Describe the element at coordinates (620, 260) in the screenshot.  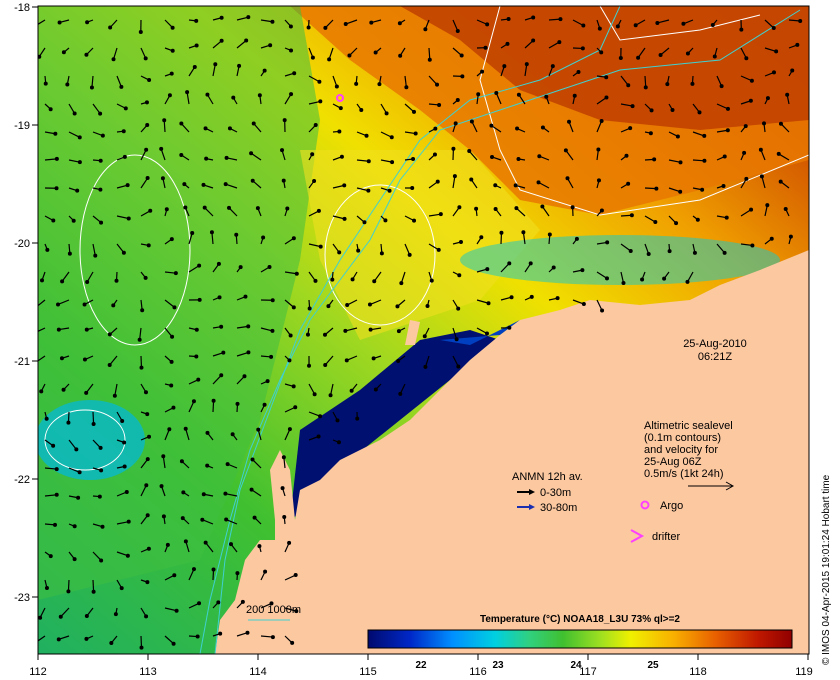
I see `cyan-coastal-band` at that location.